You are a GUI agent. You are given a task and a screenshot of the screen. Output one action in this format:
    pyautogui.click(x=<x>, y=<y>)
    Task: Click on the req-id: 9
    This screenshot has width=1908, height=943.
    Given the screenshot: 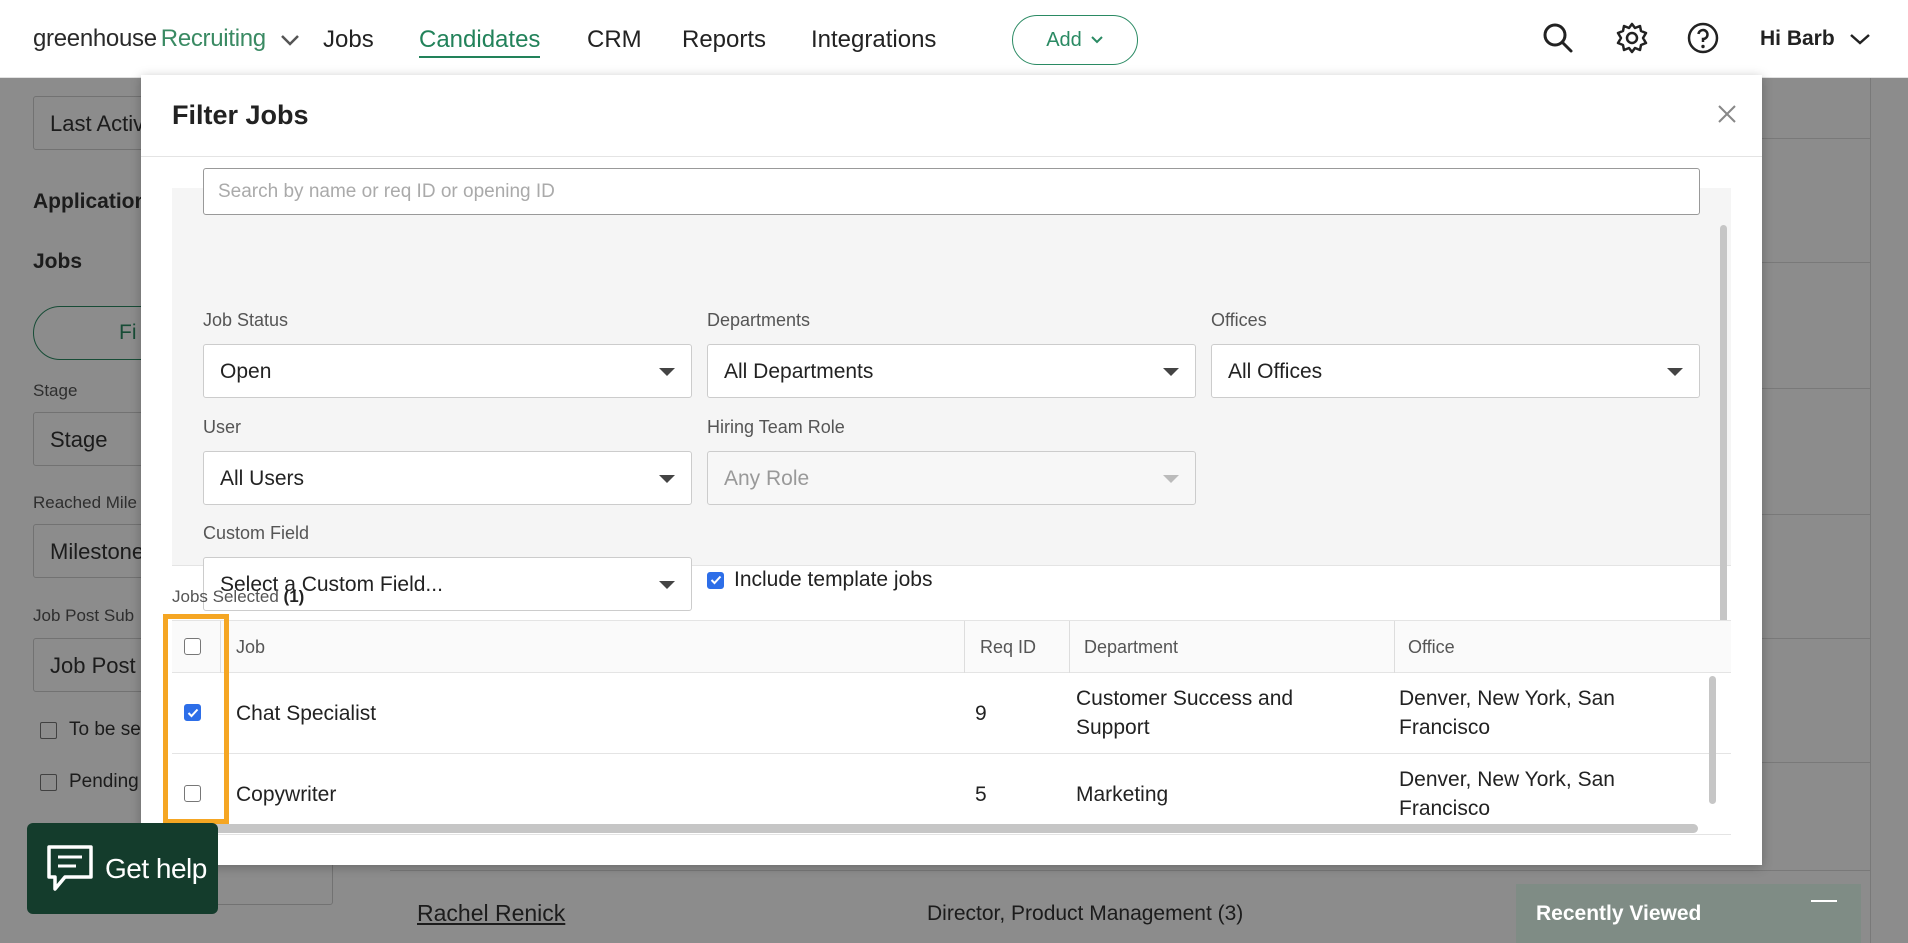 What is the action you would take?
    pyautogui.click(x=981, y=713)
    